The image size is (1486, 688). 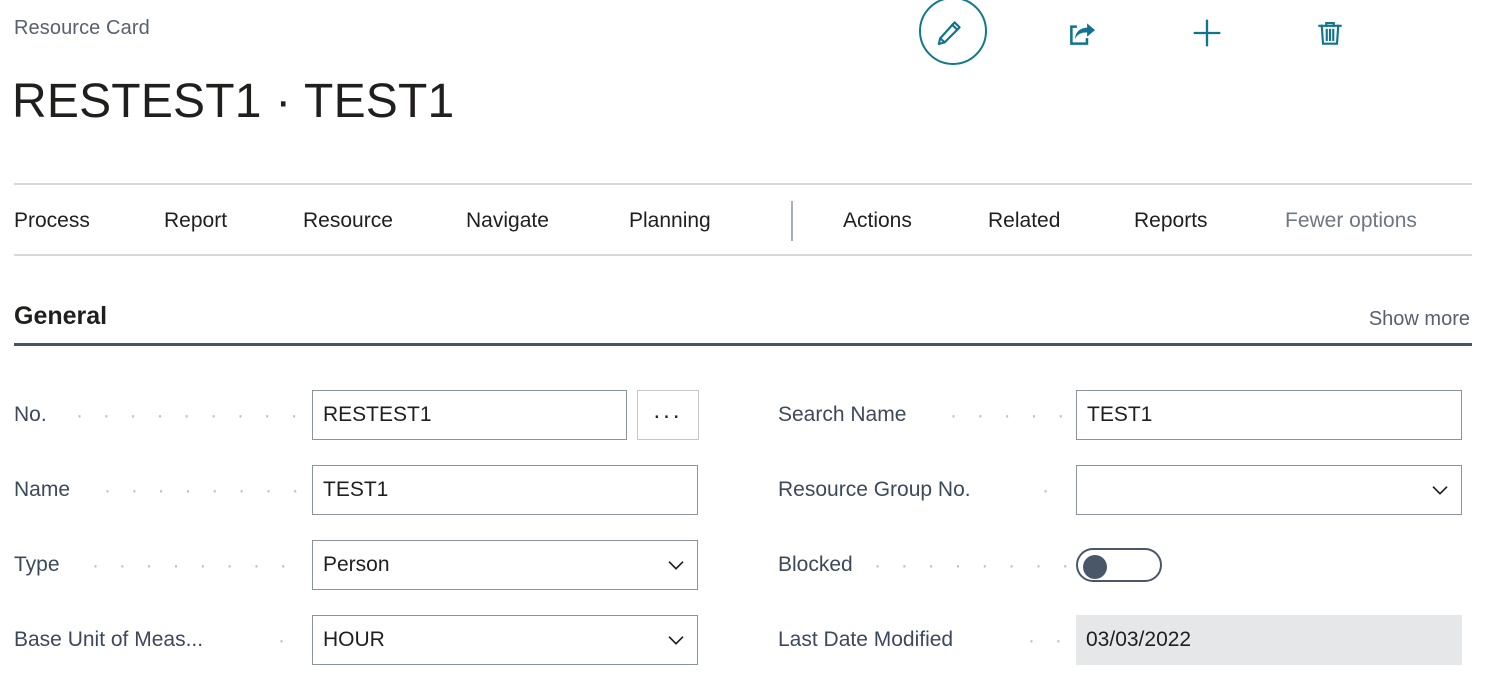 I want to click on field-last-date-modified: Last Date Modified · · 03/03/2022, so click(x=1125, y=640).